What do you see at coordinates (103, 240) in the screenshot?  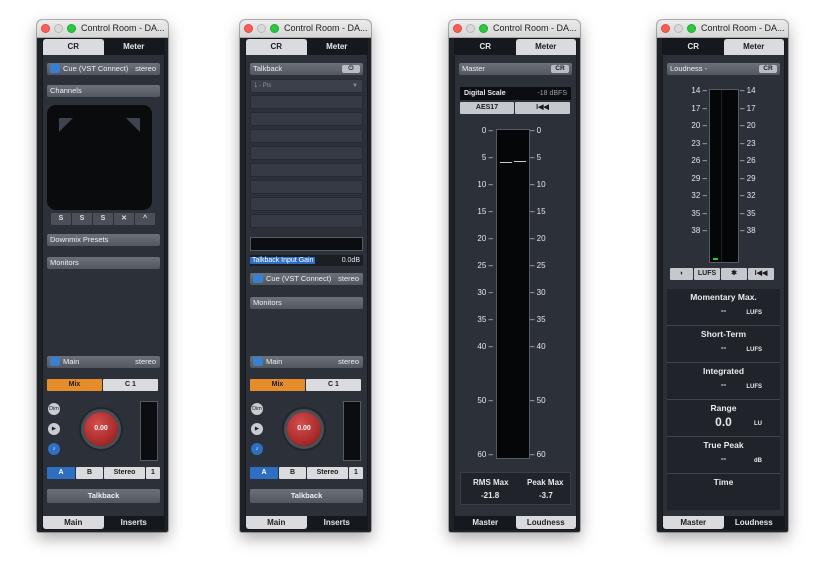 I see `downmix-presets: Downmix Presets` at bounding box center [103, 240].